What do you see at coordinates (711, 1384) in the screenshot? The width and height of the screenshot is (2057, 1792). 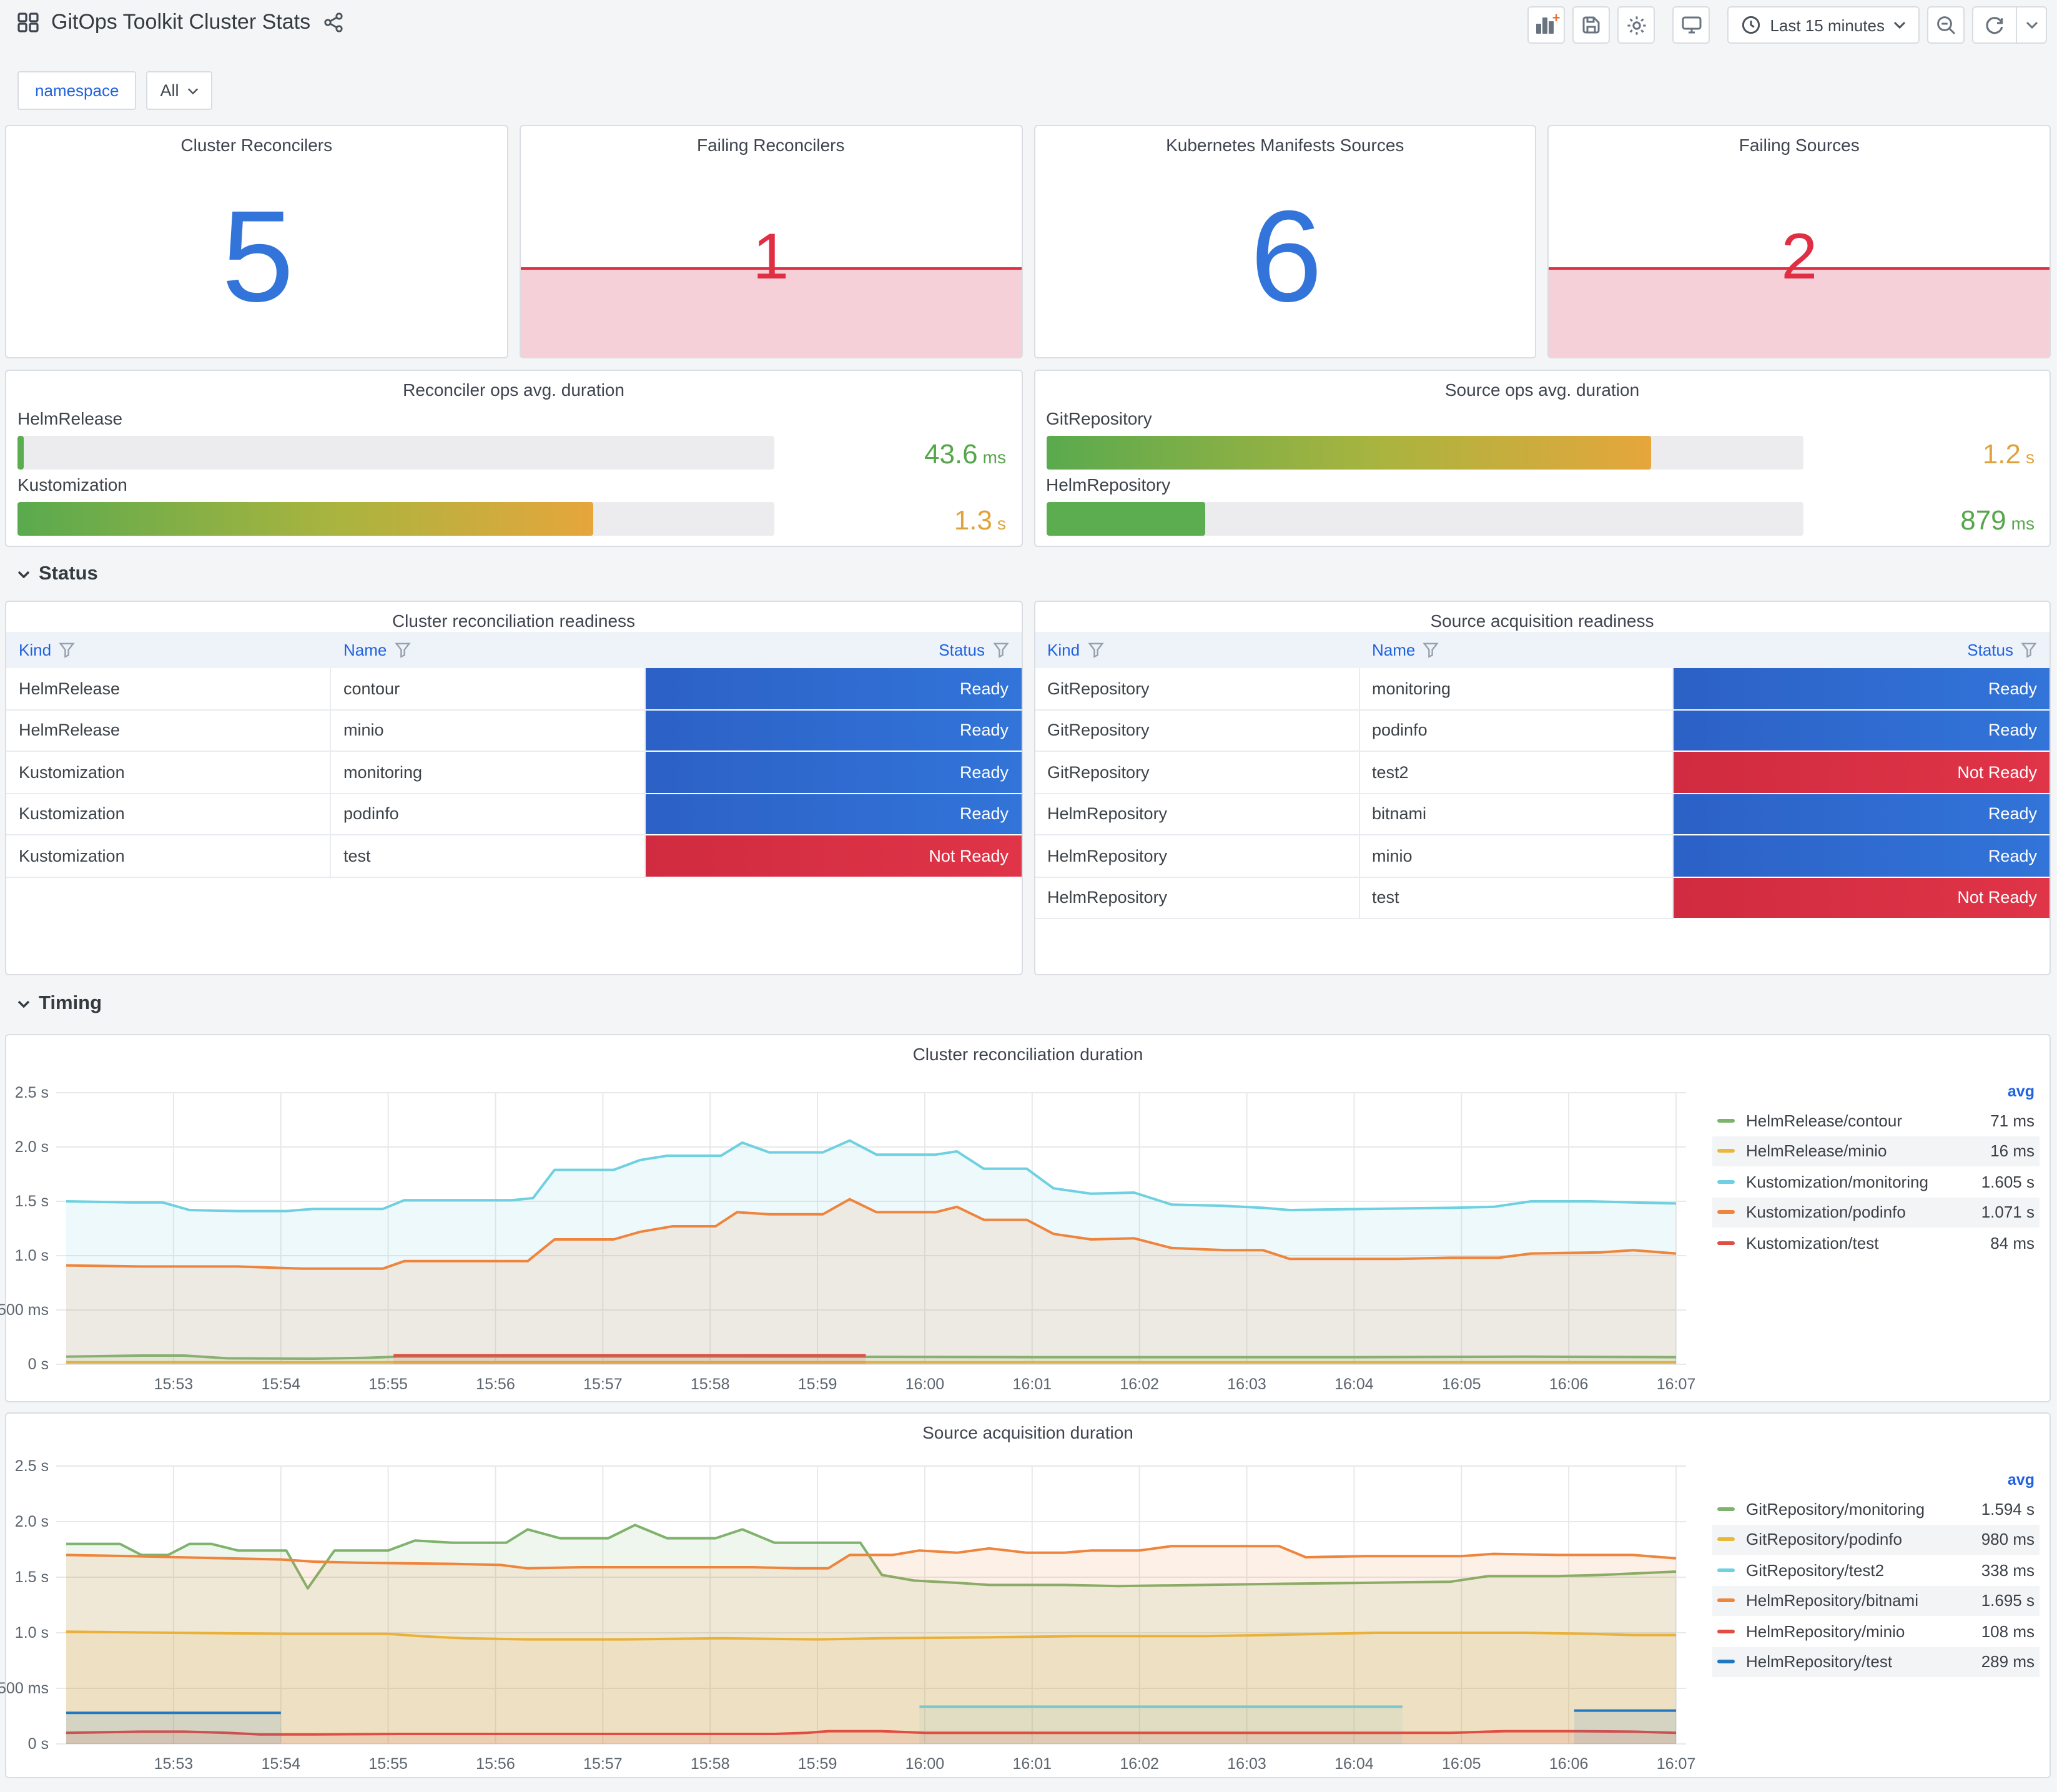 I see `x-axis-tick-label: 15:58` at bounding box center [711, 1384].